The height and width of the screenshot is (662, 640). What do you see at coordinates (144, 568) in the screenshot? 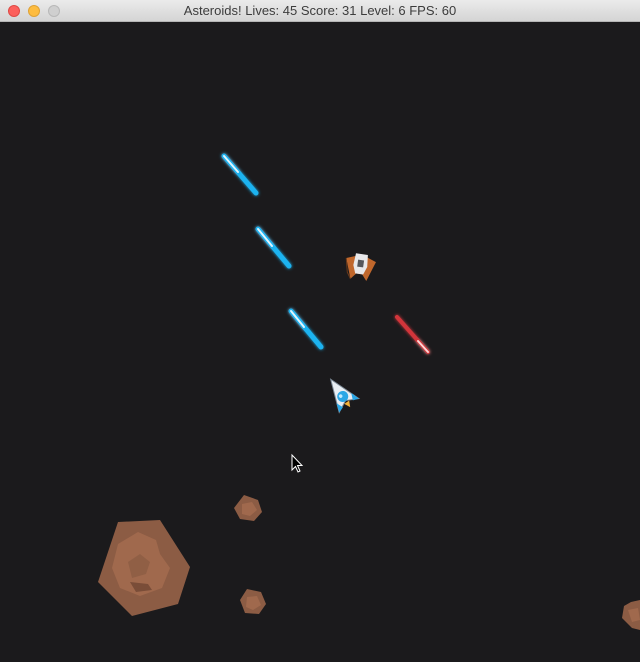
I see `asteroid-large` at bounding box center [144, 568].